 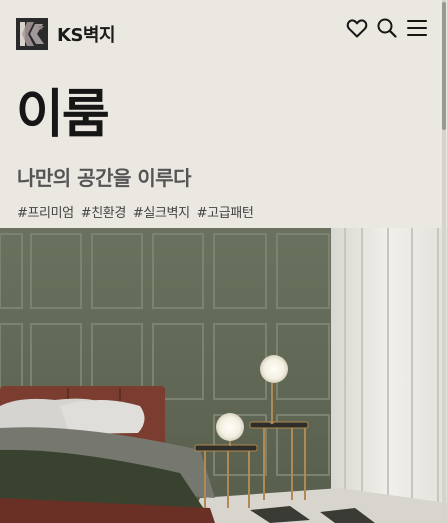 What do you see at coordinates (63, 115) in the screenshot?
I see `page-title: 이룸` at bounding box center [63, 115].